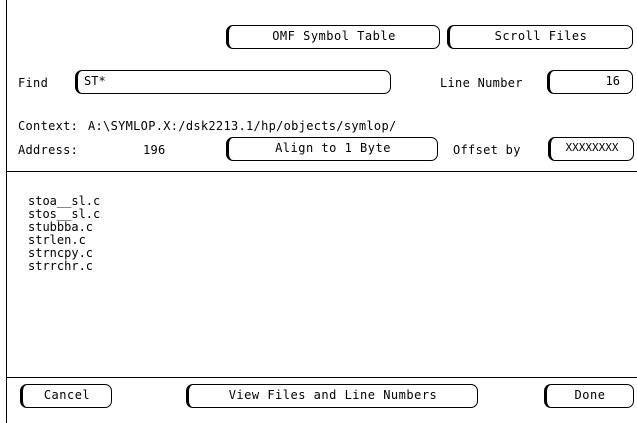 This screenshot has width=637, height=423. What do you see at coordinates (154, 150) in the screenshot?
I see `address-value: 196` at bounding box center [154, 150].